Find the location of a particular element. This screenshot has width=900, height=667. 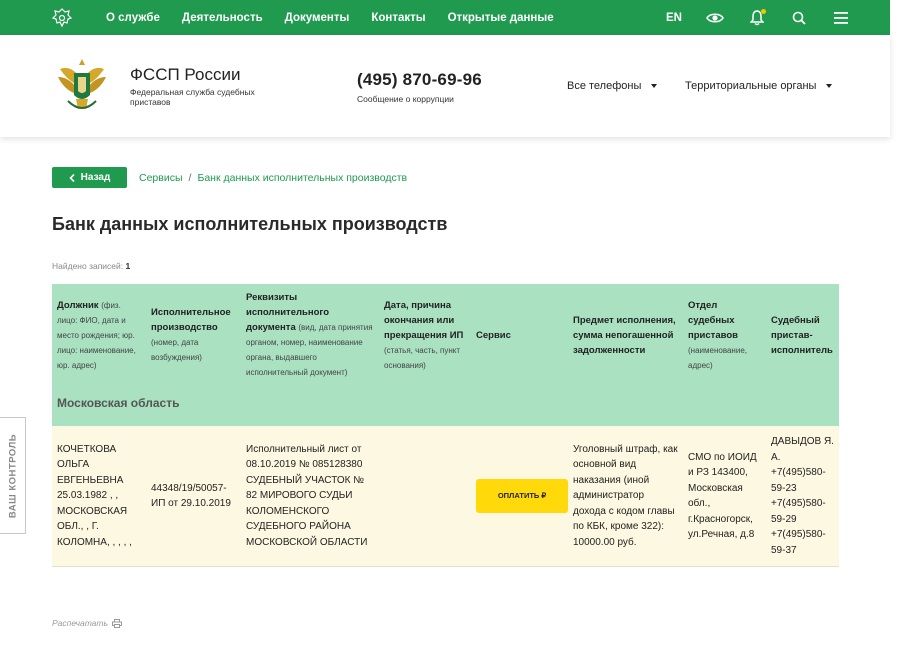

org-subtitle: Федеральная служба судебных приставов is located at coordinates (192, 97).